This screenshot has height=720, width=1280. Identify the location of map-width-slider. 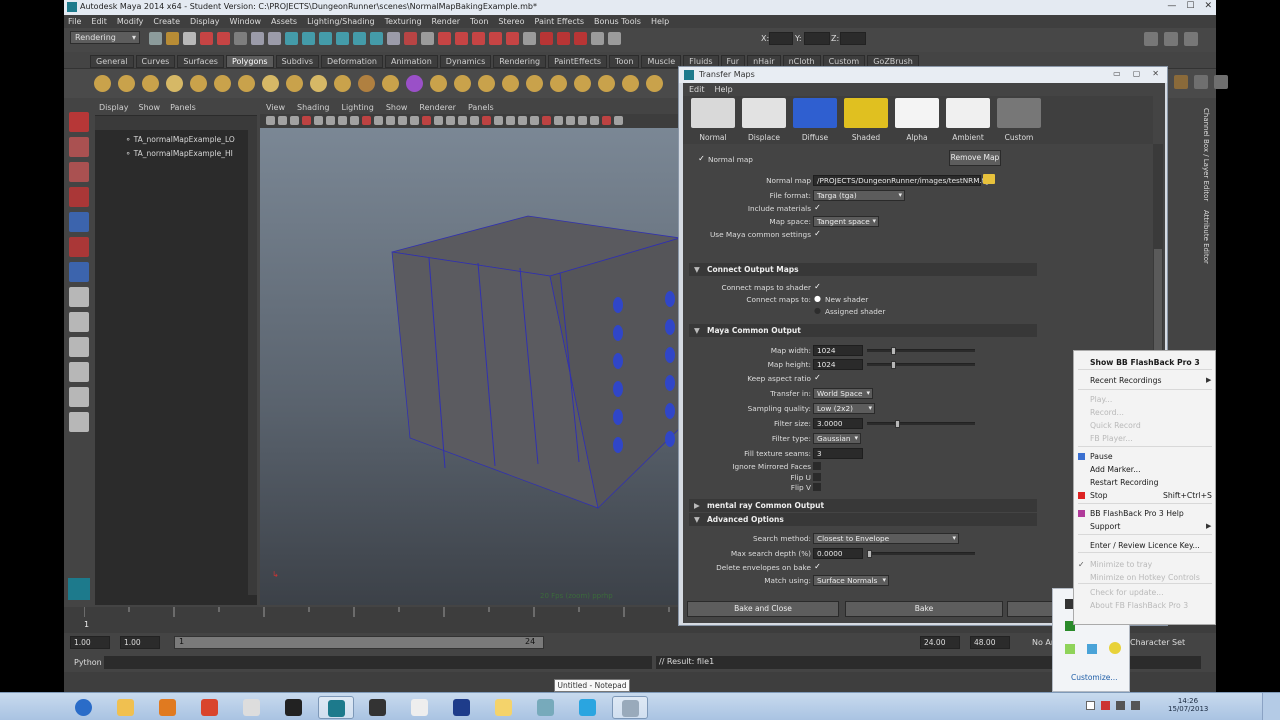
(921, 351).